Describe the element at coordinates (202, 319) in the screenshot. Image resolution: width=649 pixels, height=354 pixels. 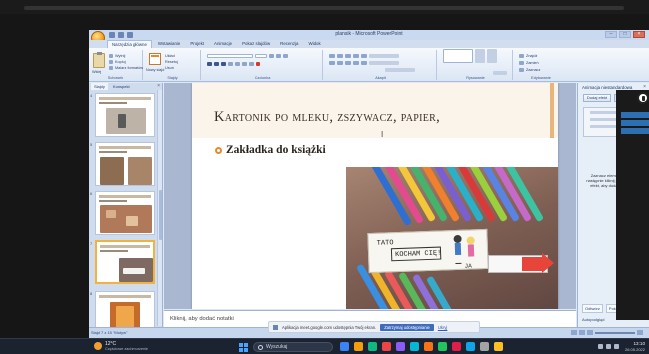
I see `notes-placeholder: Kliknij, aby dodać notatki` at that location.